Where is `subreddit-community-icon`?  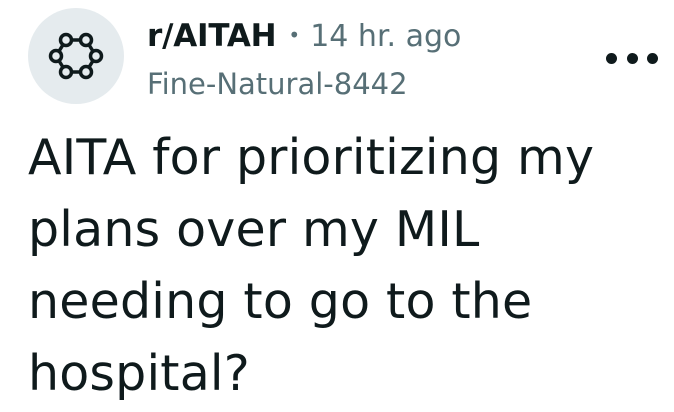 subreddit-community-icon is located at coordinates (76, 56).